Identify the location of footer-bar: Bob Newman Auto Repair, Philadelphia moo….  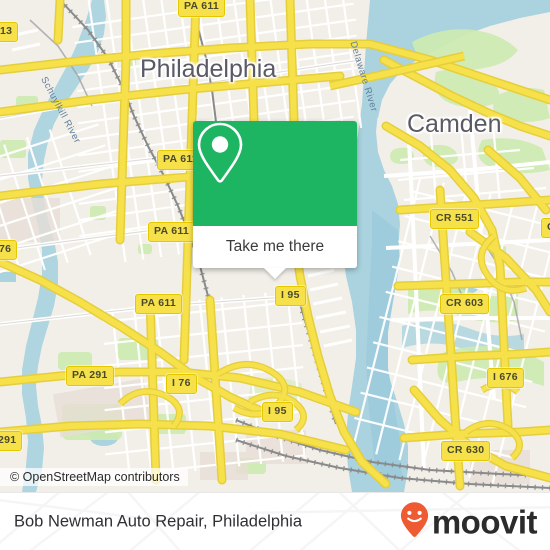
(275, 521).